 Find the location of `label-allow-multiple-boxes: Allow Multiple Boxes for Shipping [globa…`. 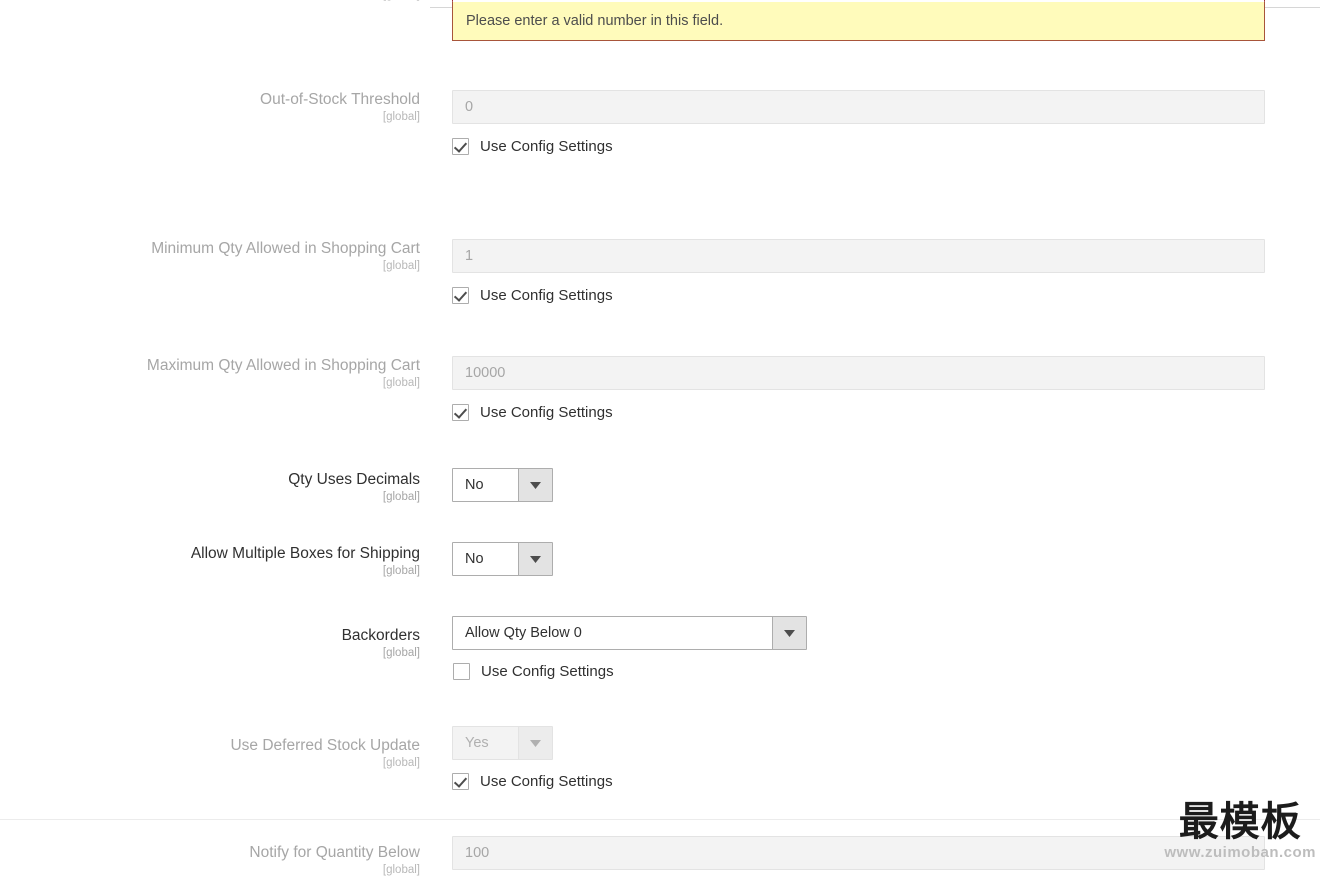

label-allow-multiple-boxes: Allow Multiple Boxes for Shipping [globa… is located at coordinates (210, 561).